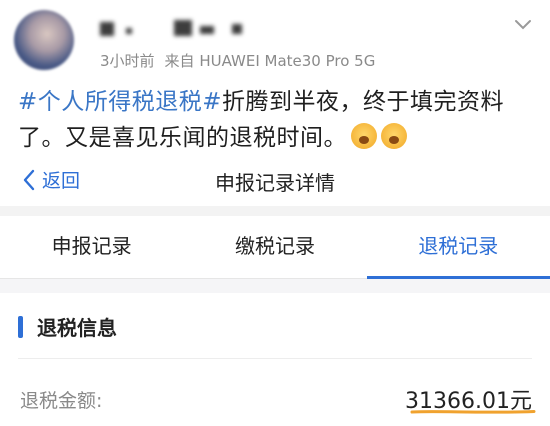  What do you see at coordinates (270, 61) in the screenshot?
I see `post-device: 来自 HUAWEI Mate30 Pro 5G` at bounding box center [270, 61].